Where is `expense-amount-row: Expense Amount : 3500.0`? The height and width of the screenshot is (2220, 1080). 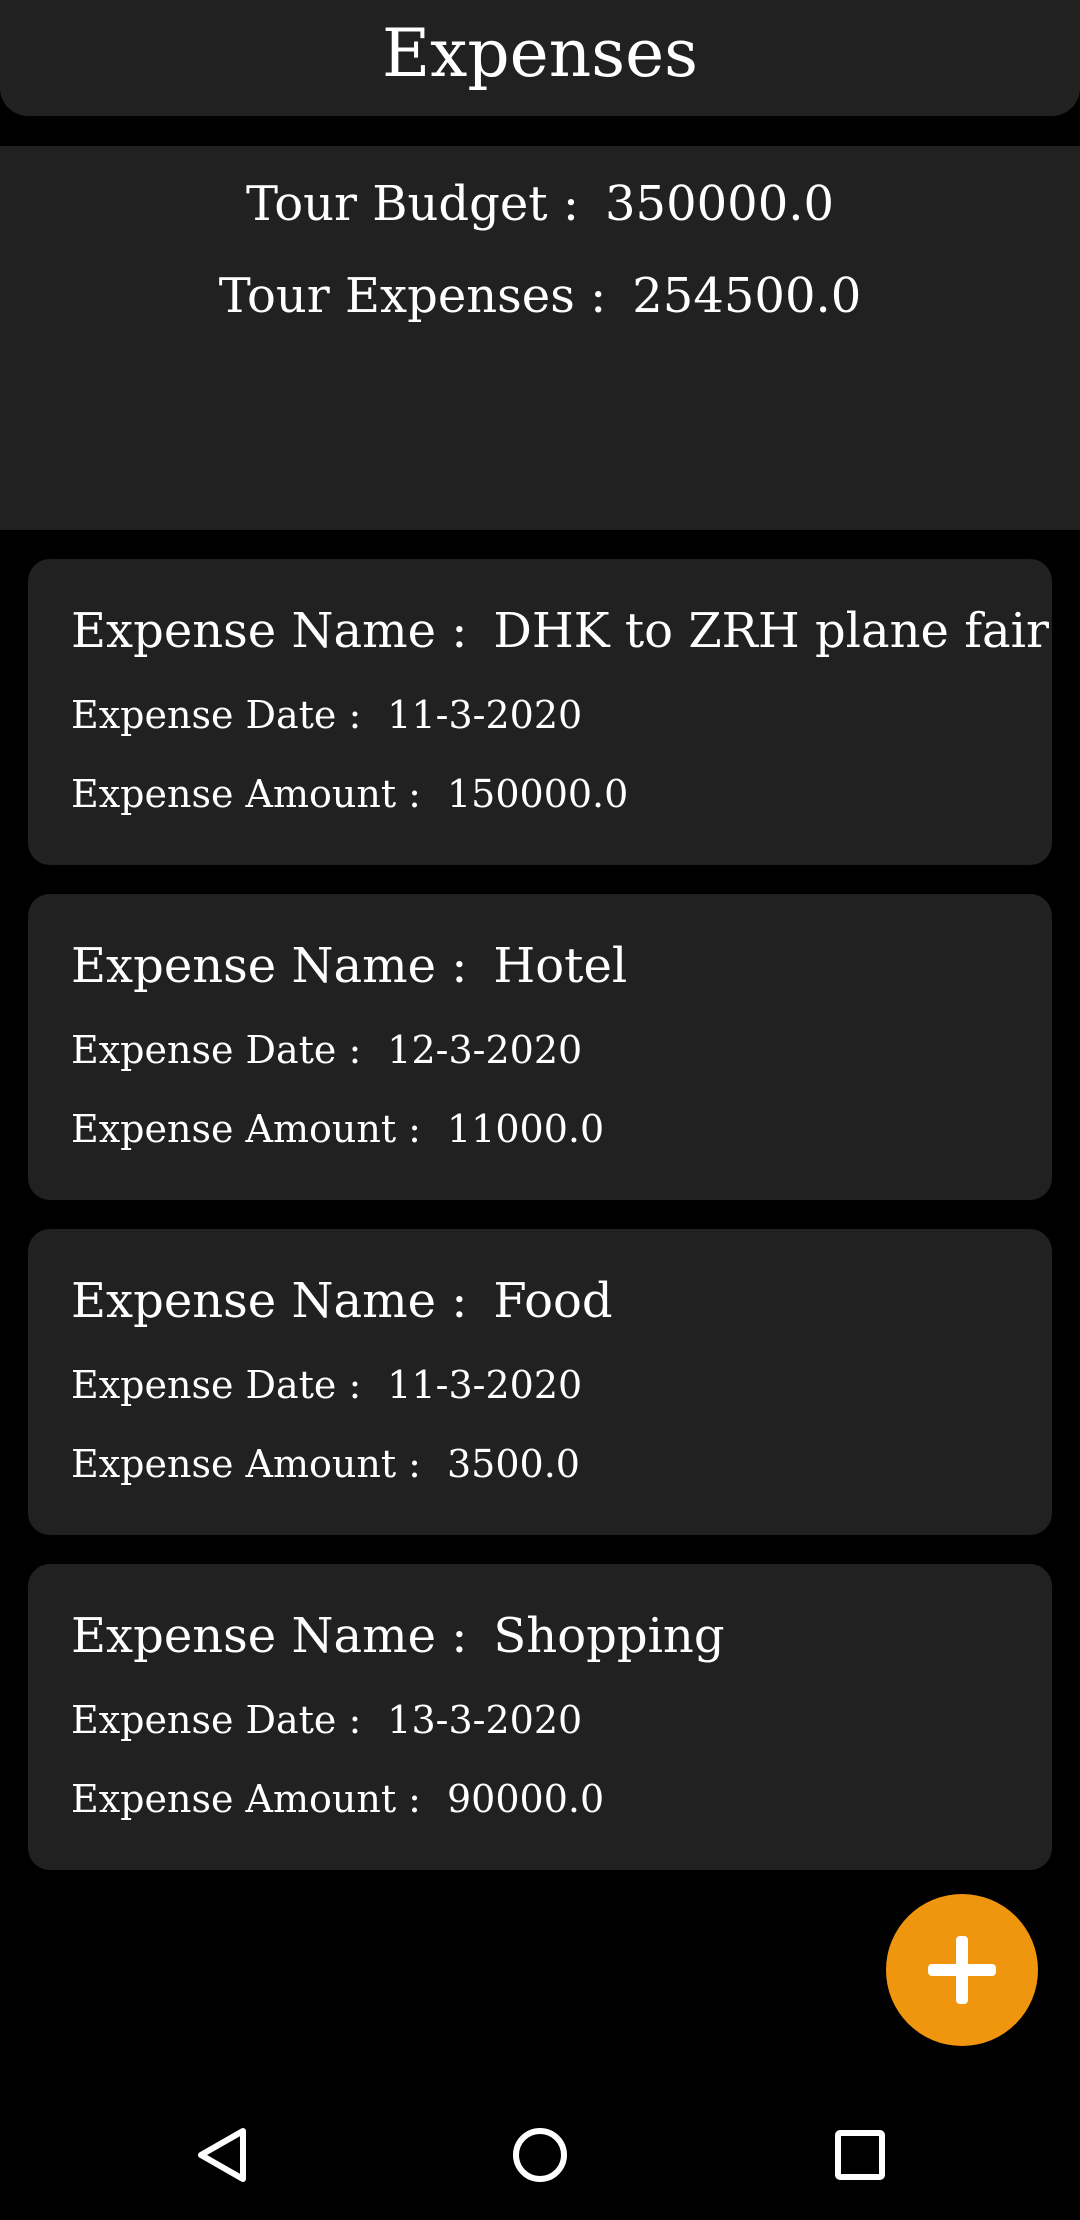 expense-amount-row: Expense Amount : 3500.0 is located at coordinates (325, 1464).